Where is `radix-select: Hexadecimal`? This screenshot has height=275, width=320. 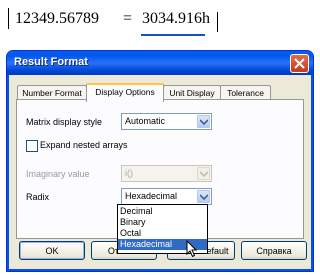
radix-select: Hexadecimal is located at coordinates (166, 196).